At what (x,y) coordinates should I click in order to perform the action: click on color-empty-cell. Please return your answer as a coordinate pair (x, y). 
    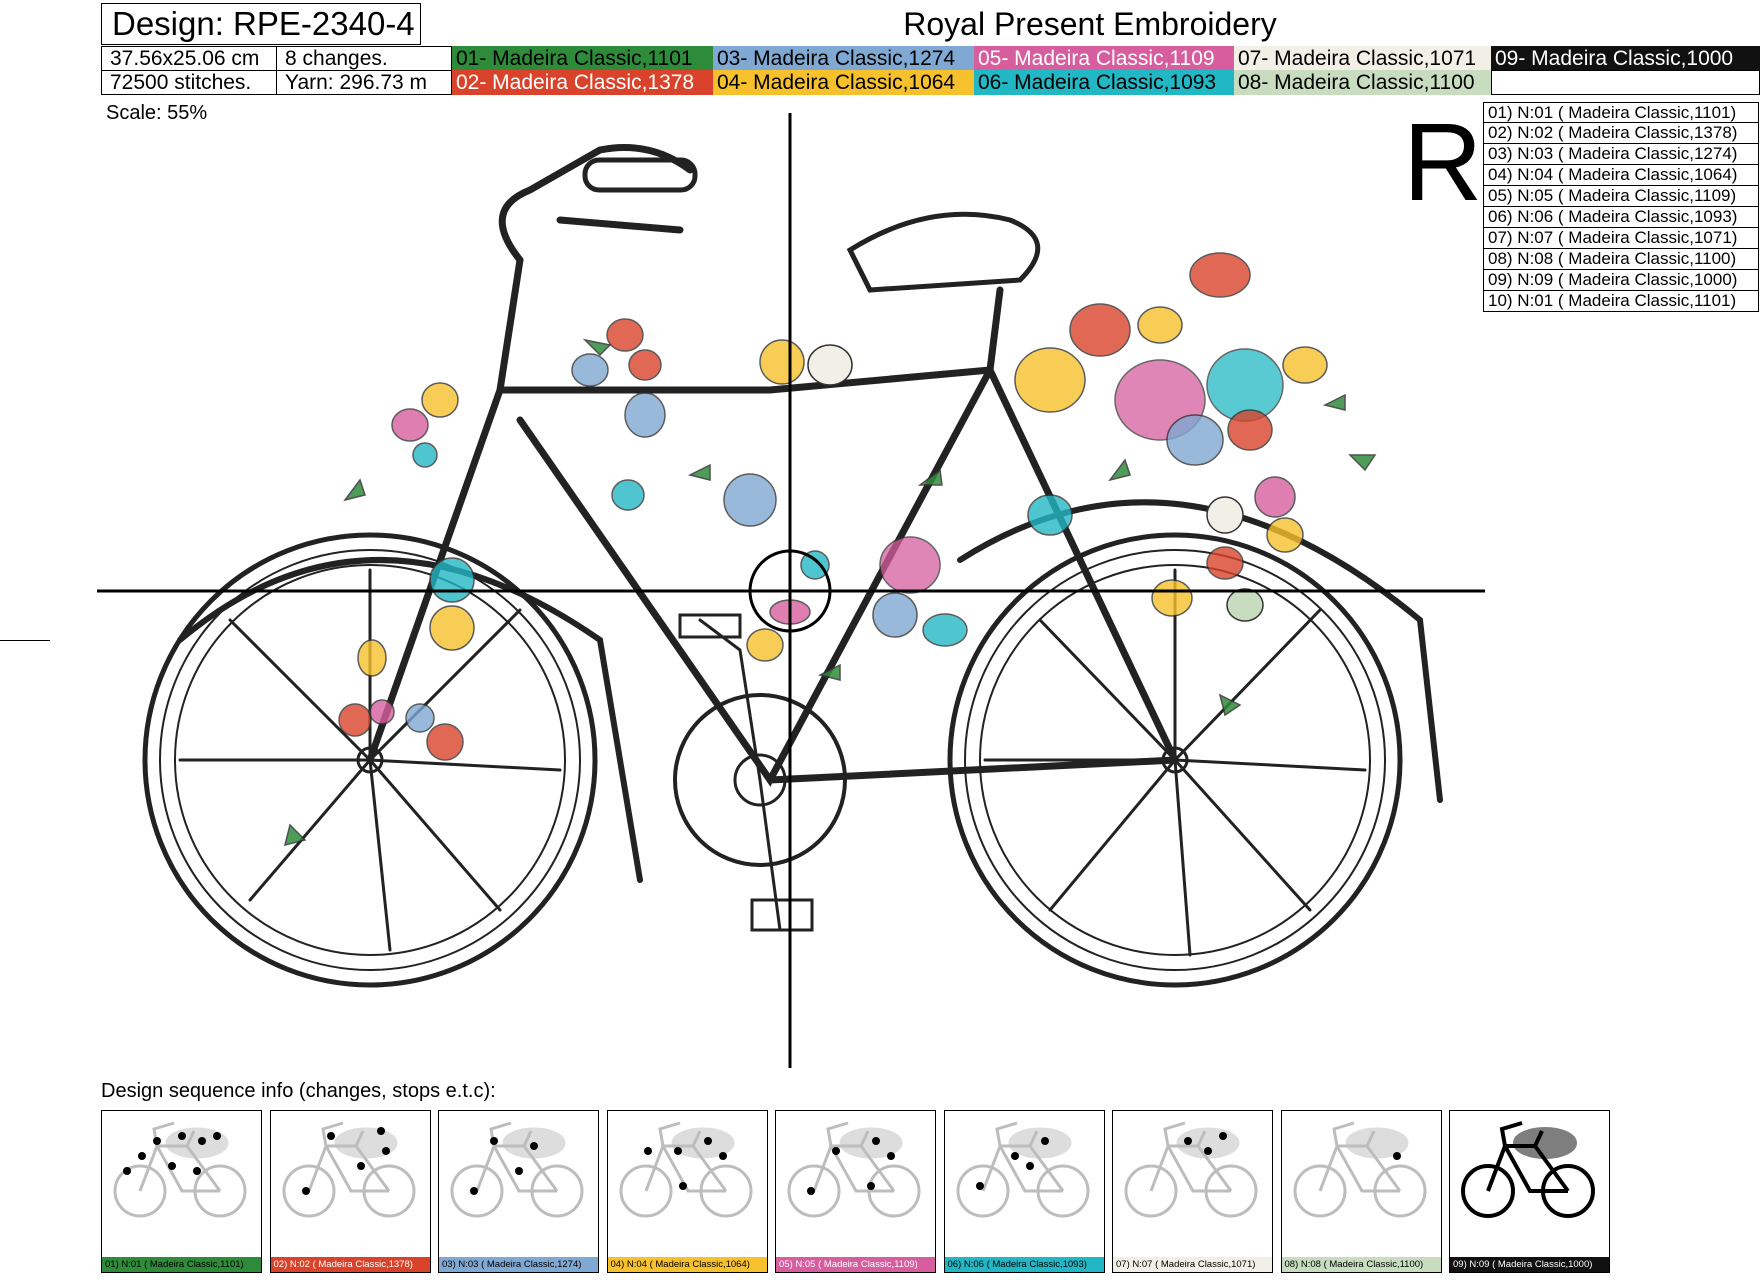
    Looking at the image, I should click on (1625, 82).